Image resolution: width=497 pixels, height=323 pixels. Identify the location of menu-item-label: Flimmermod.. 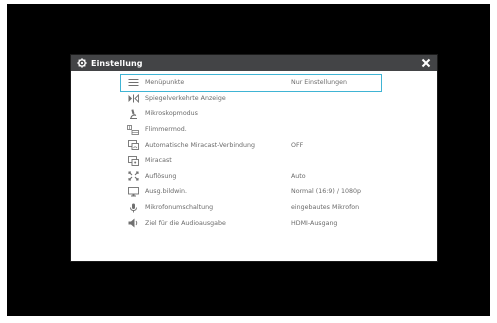
(166, 130).